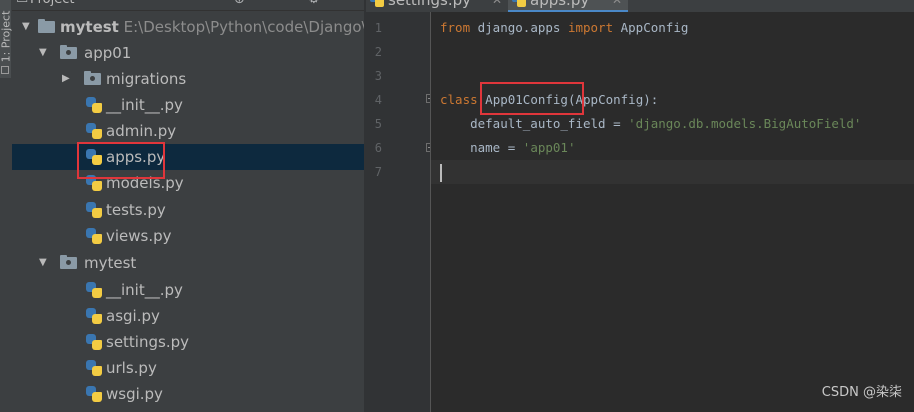 The image size is (914, 412). Describe the element at coordinates (378, 28) in the screenshot. I see `line-number: 1` at that location.